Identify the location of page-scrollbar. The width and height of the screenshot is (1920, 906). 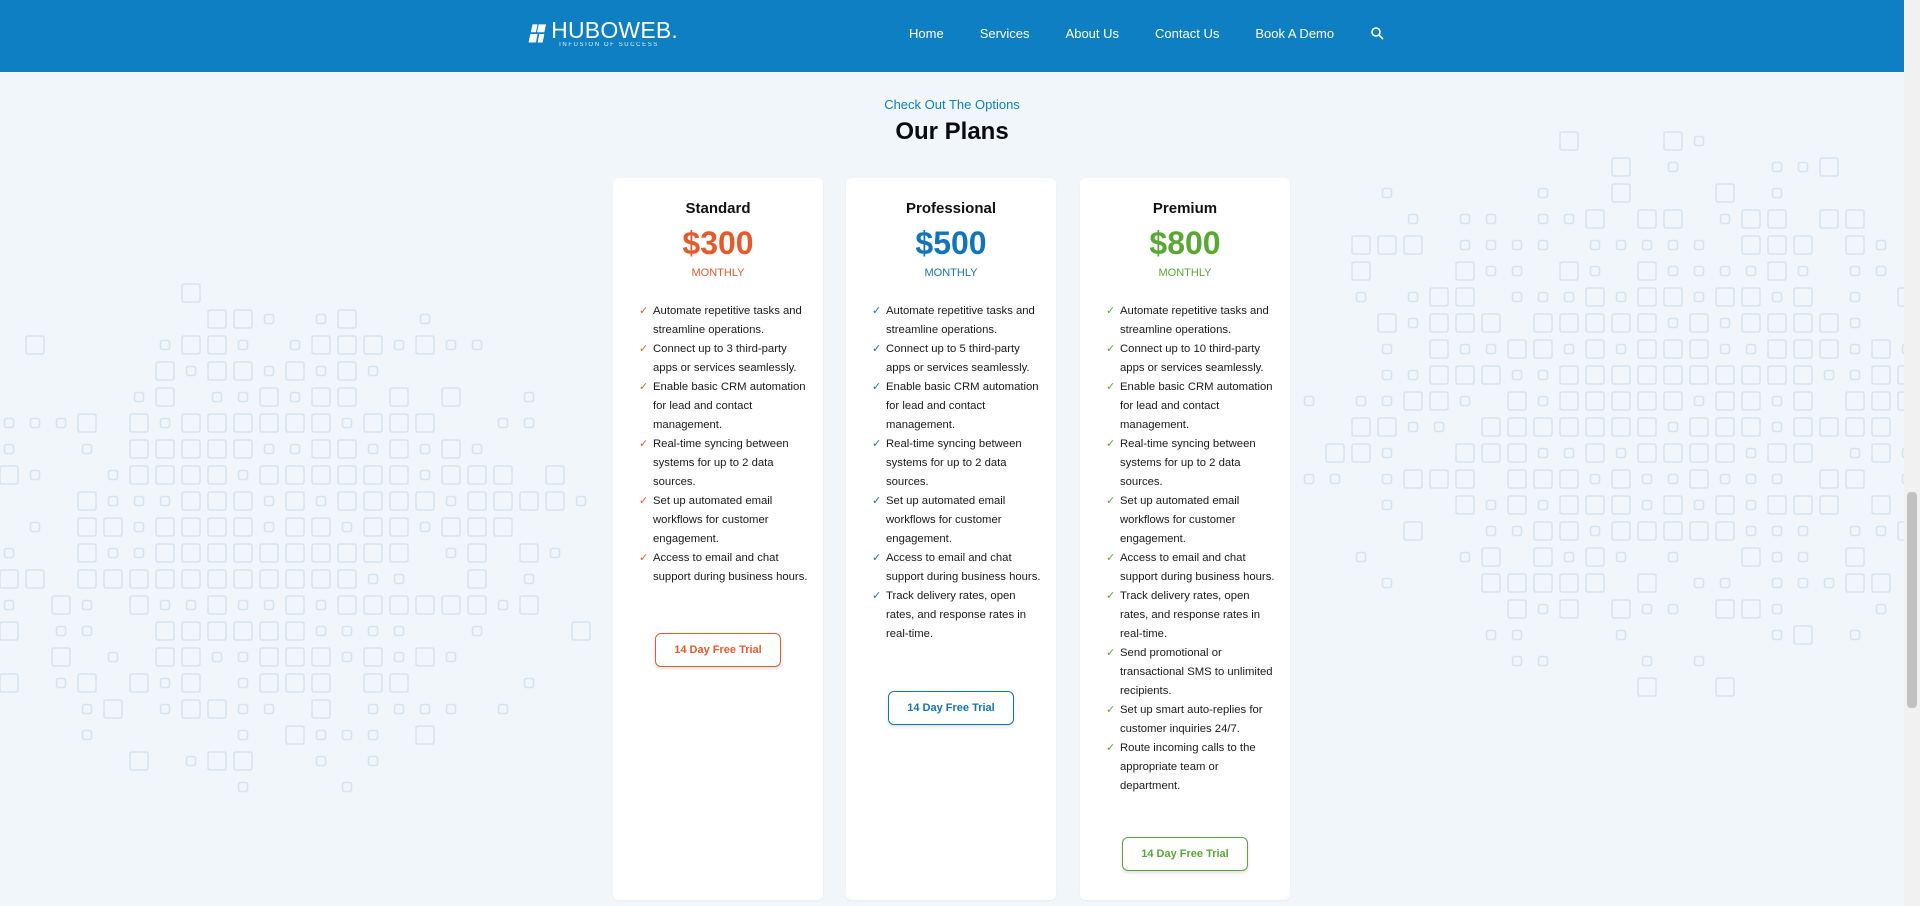
(1912, 453).